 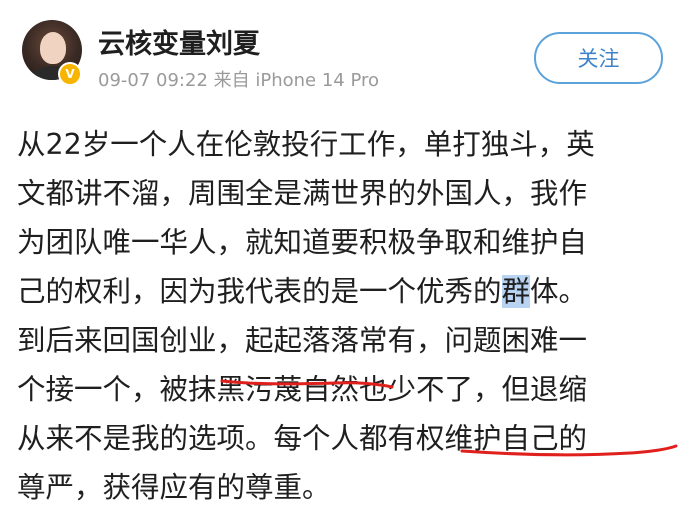 What do you see at coordinates (302, 389) in the screenshot?
I see `post-line: 个接一个，被抹黑污蔑自然也少不了，但退缩` at bounding box center [302, 389].